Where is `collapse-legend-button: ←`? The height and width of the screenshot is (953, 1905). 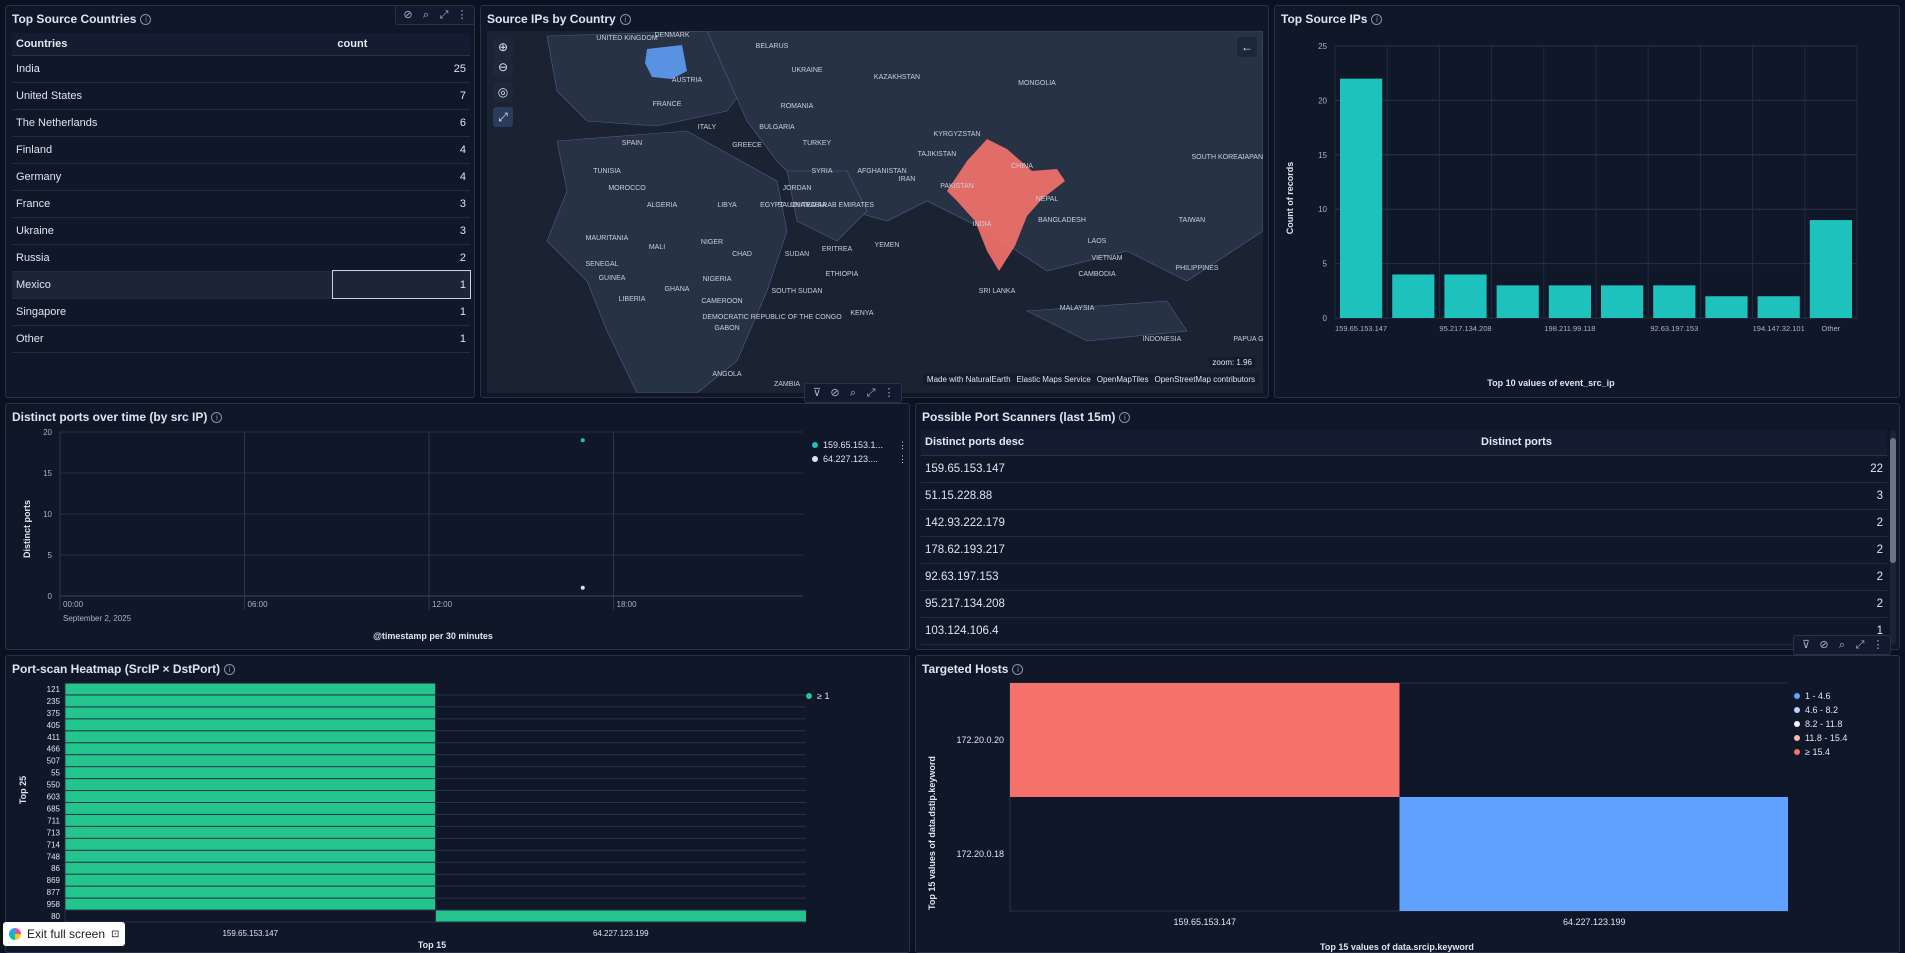 collapse-legend-button: ← is located at coordinates (1247, 47).